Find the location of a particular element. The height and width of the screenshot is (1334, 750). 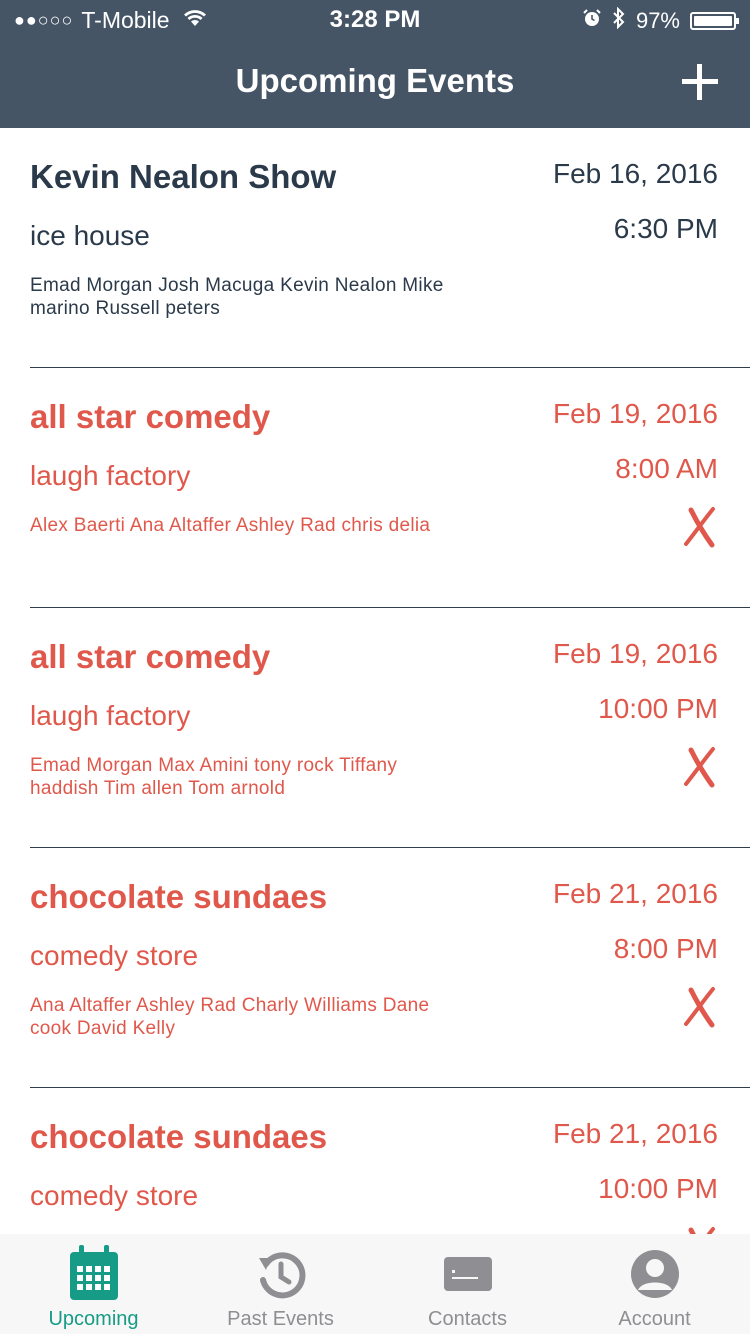

add-event-button is located at coordinates (700, 82).